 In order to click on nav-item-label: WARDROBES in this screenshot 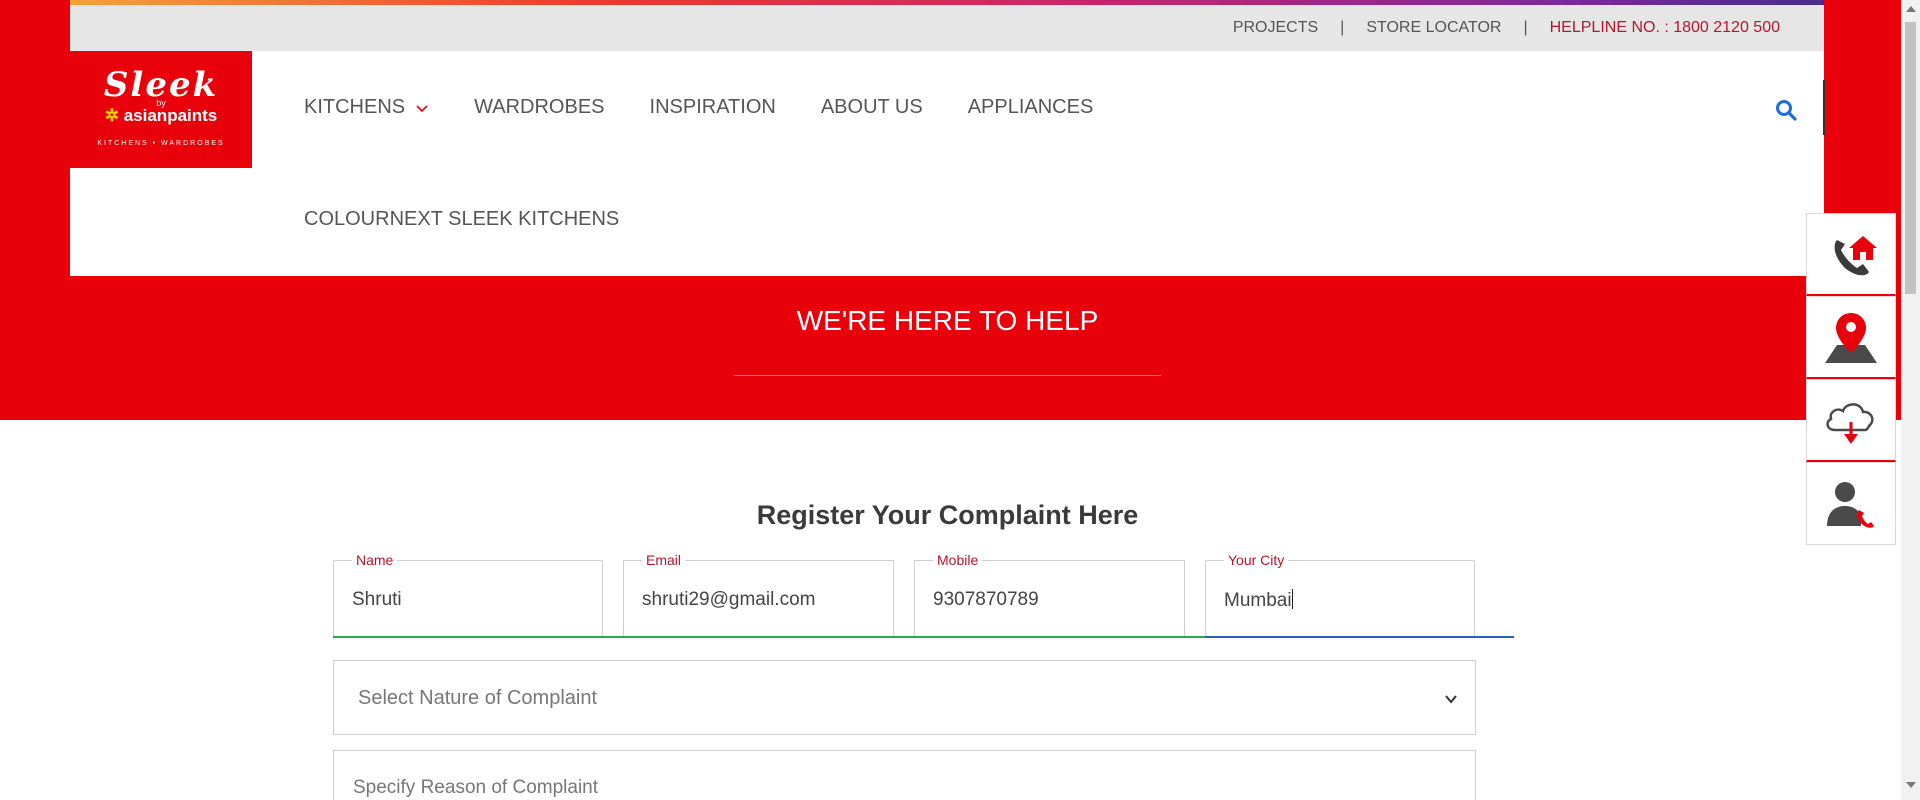, I will do `click(539, 107)`.